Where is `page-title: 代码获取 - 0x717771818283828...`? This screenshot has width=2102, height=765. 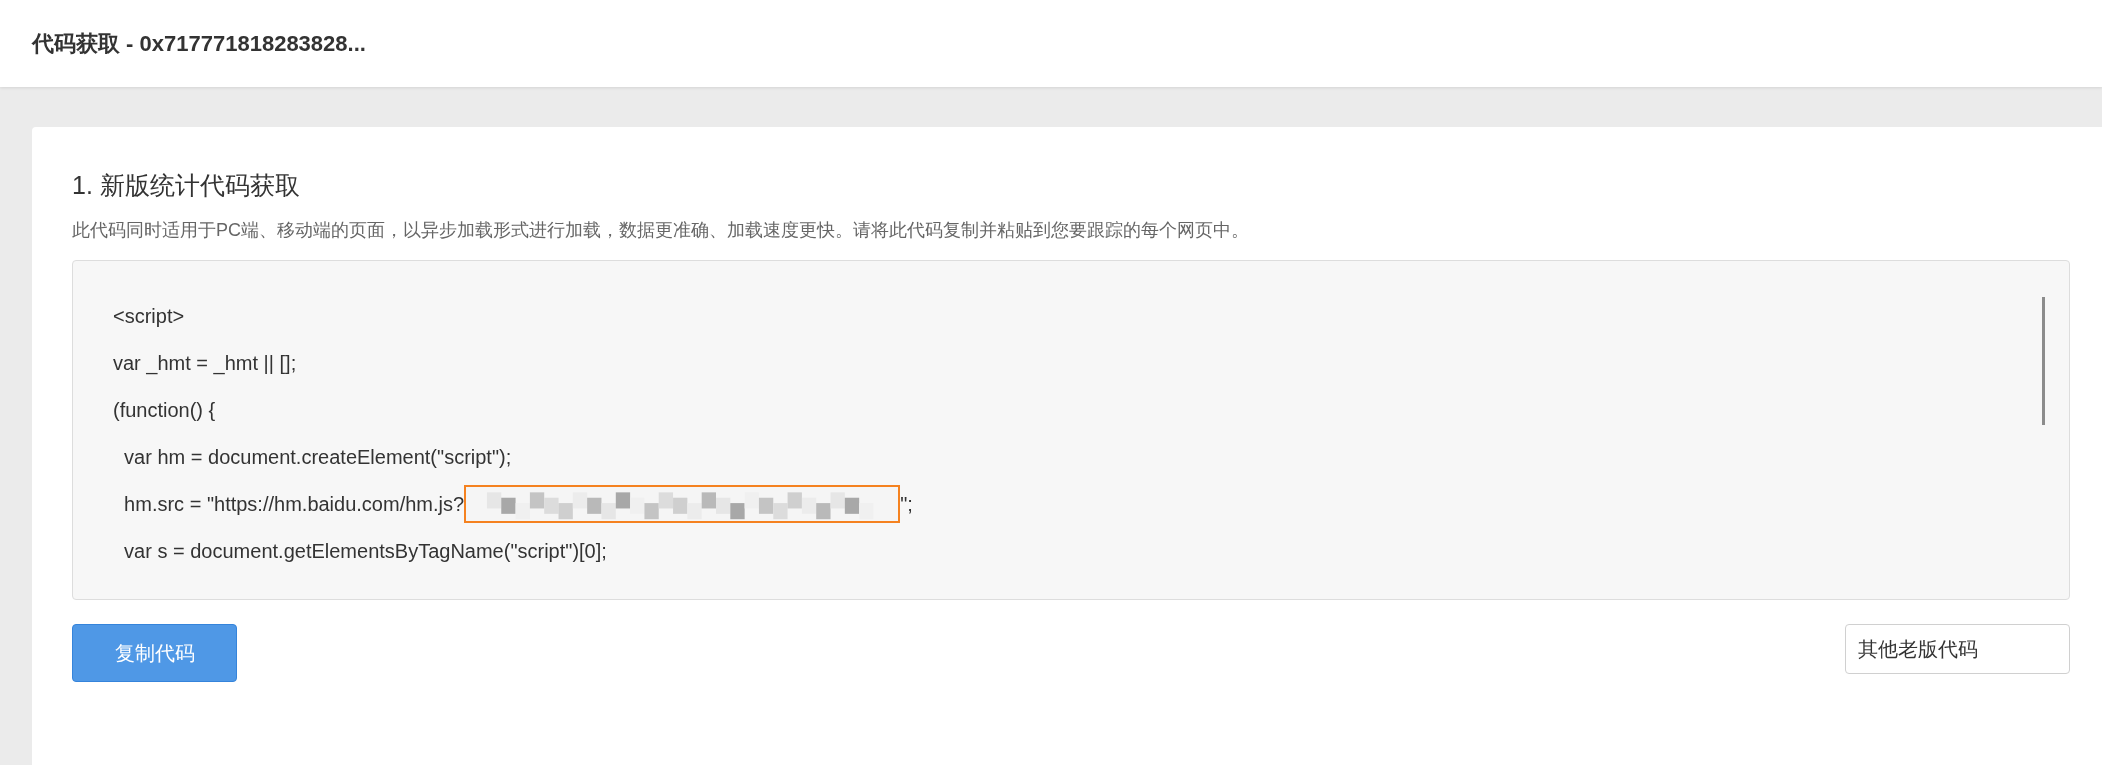 page-title: 代码获取 - 0x717771818283828... is located at coordinates (199, 44).